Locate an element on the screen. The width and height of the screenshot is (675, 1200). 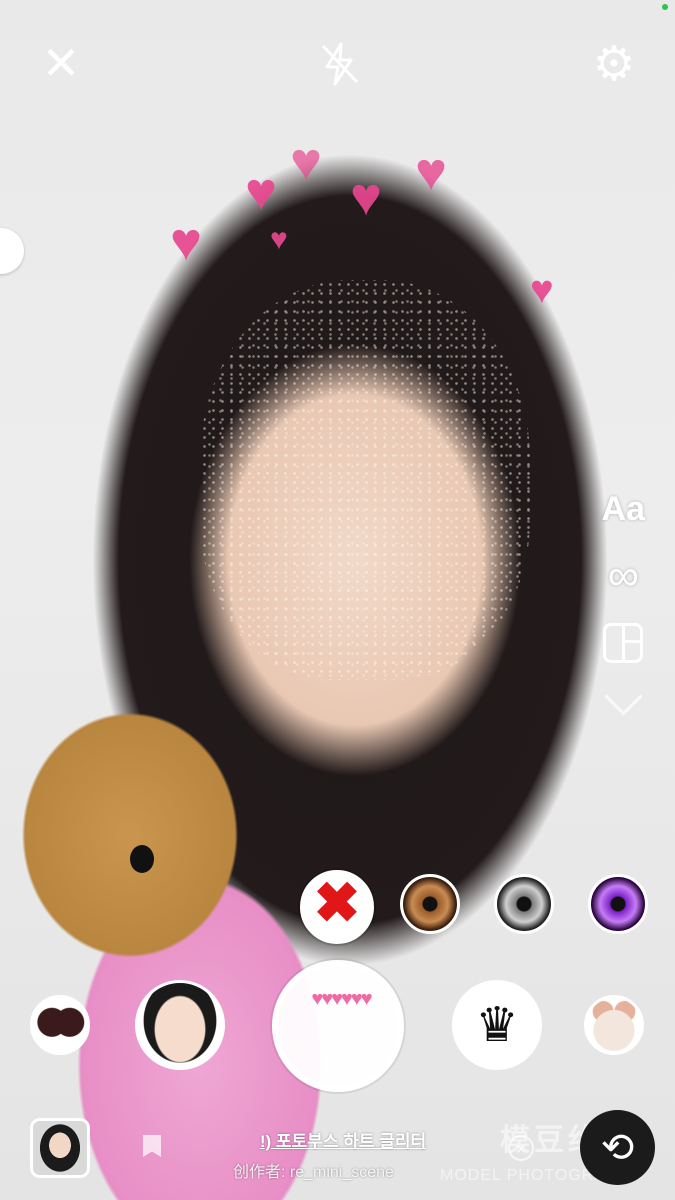
effect-carousel: ♥♥♥♥♥♥ ♛ is located at coordinates (337, 1026).